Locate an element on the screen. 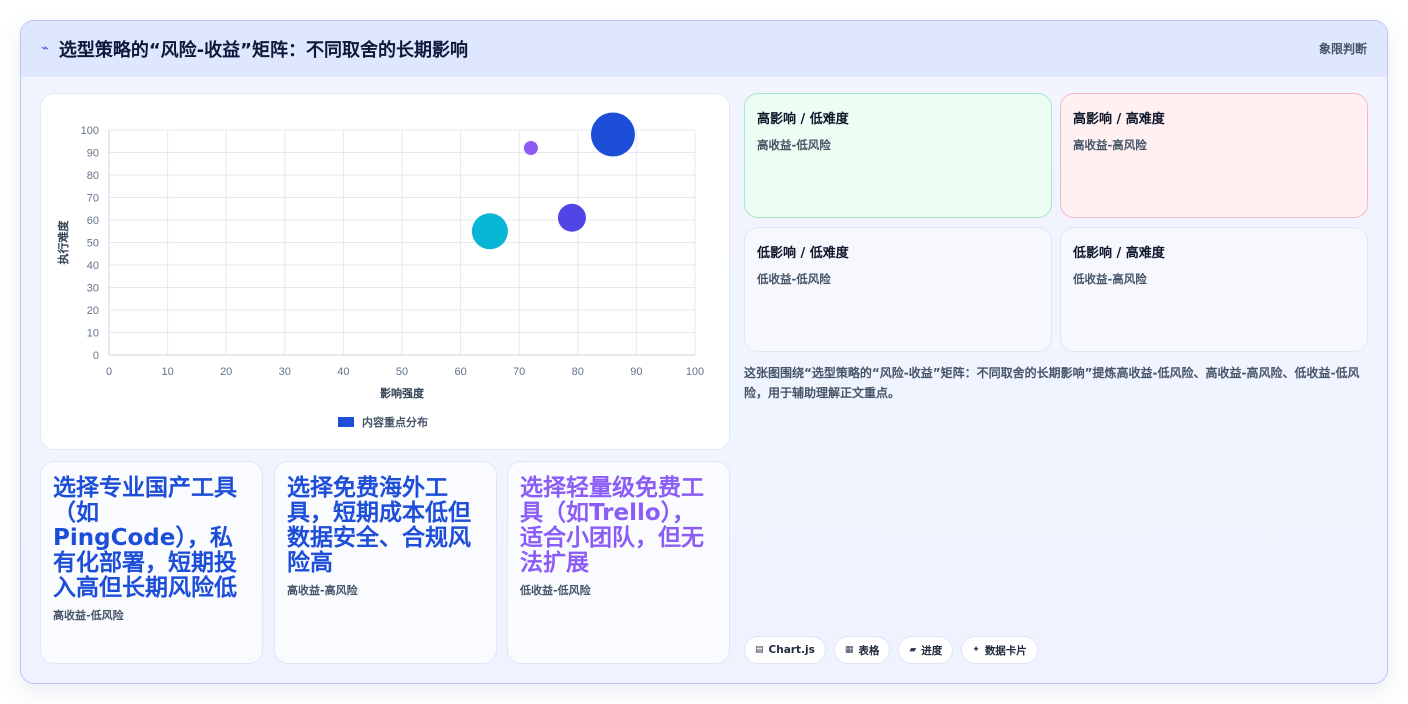 The image size is (1408, 704). strategy-card-overseas: 选择免费海外工具，短期成本低但数据安全、合规风险高 高收益-高风险 is located at coordinates (385, 562).